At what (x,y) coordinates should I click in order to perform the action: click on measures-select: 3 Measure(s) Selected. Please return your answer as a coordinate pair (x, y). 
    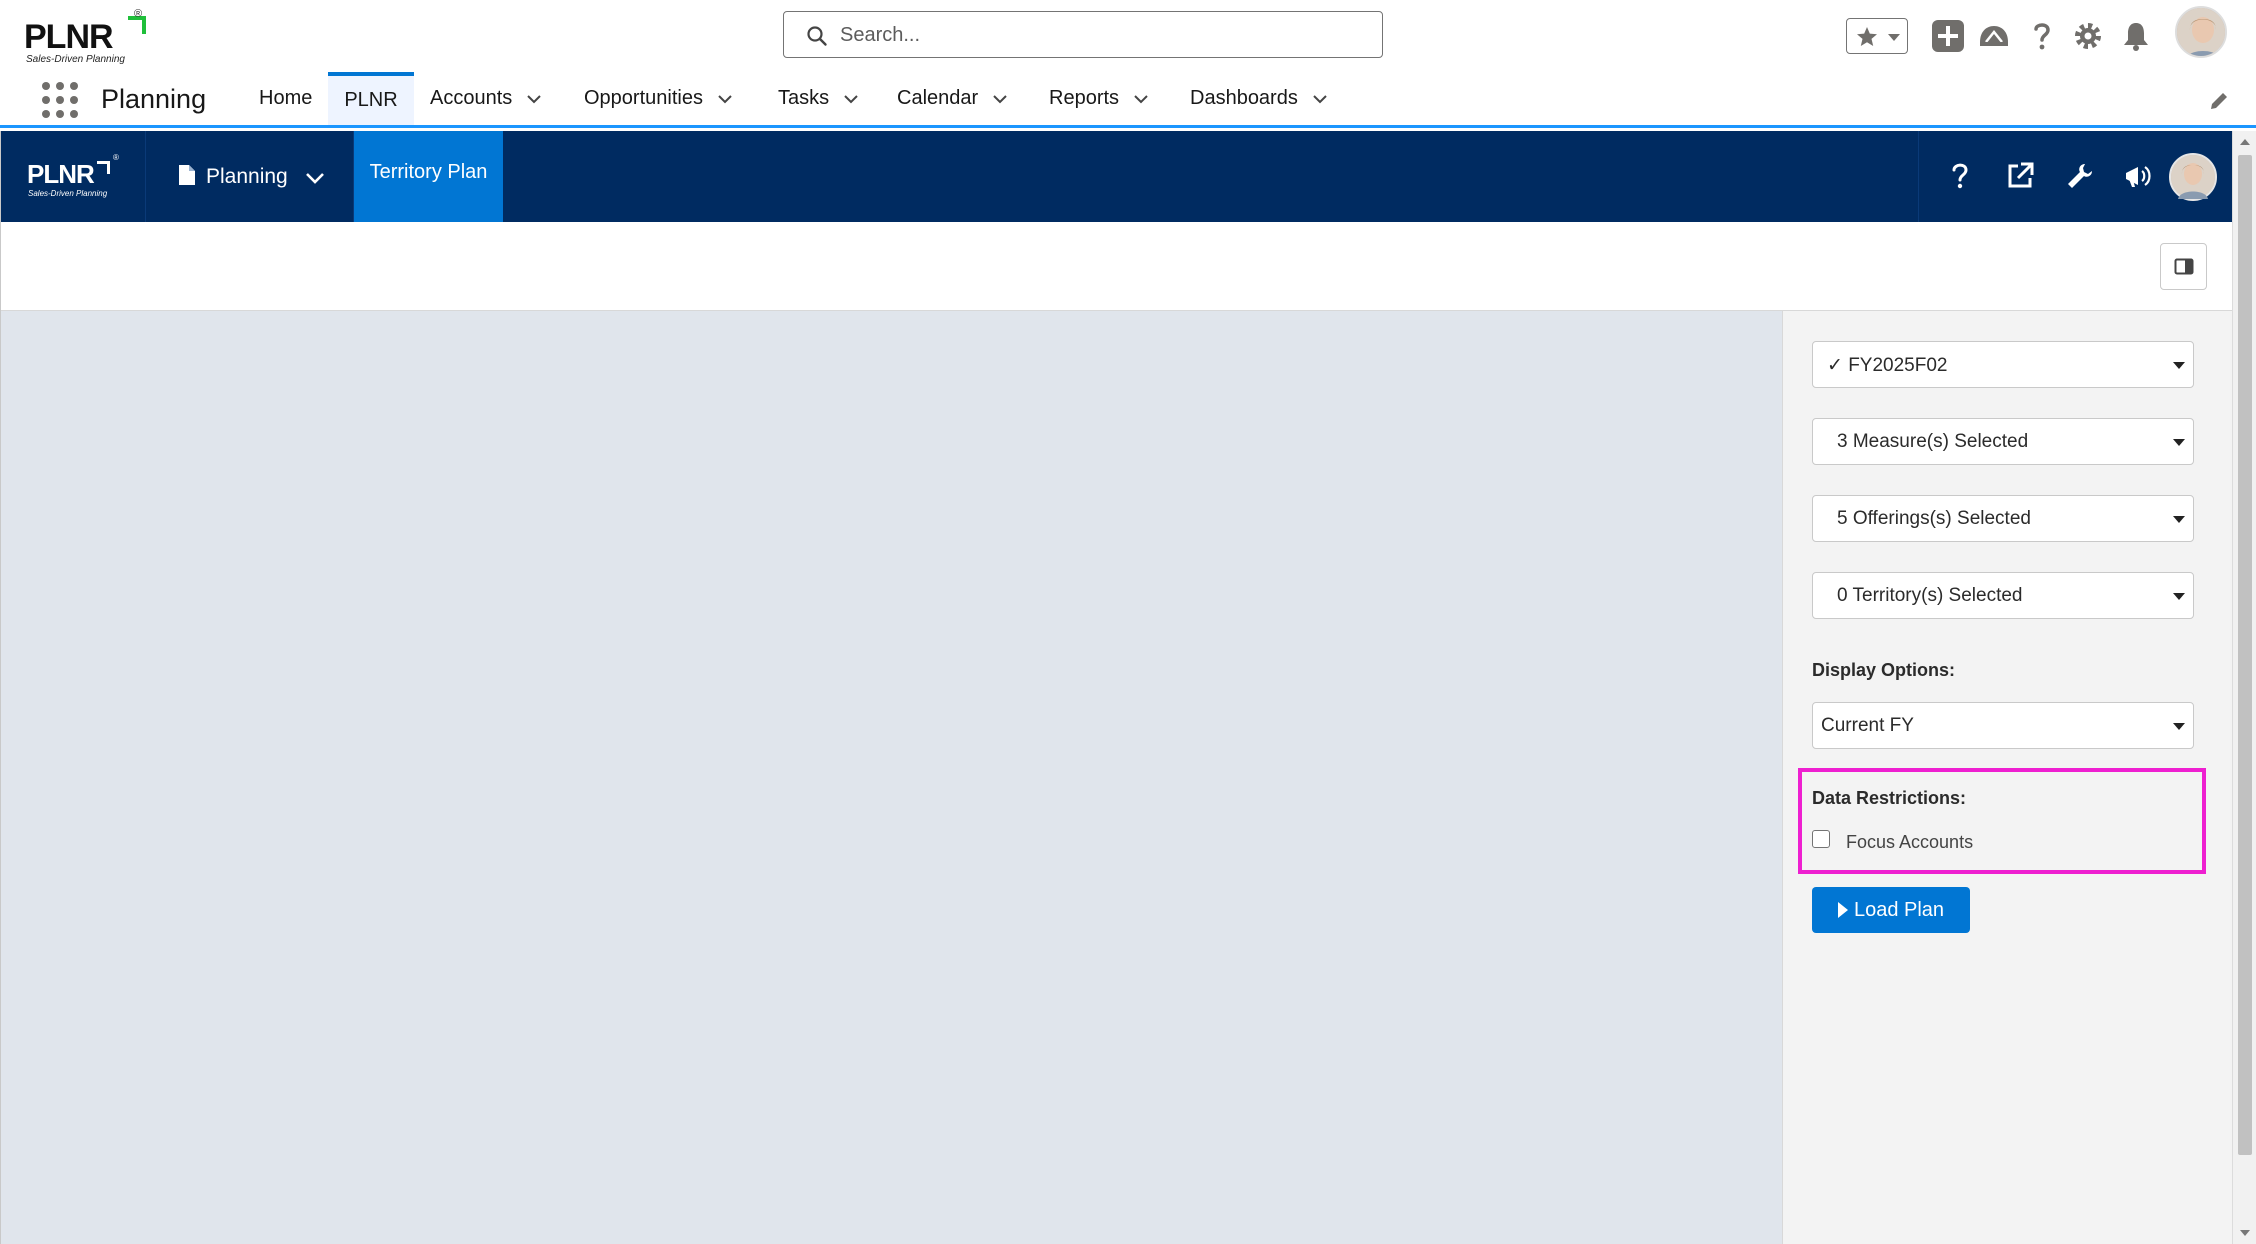
    Looking at the image, I should click on (2003, 441).